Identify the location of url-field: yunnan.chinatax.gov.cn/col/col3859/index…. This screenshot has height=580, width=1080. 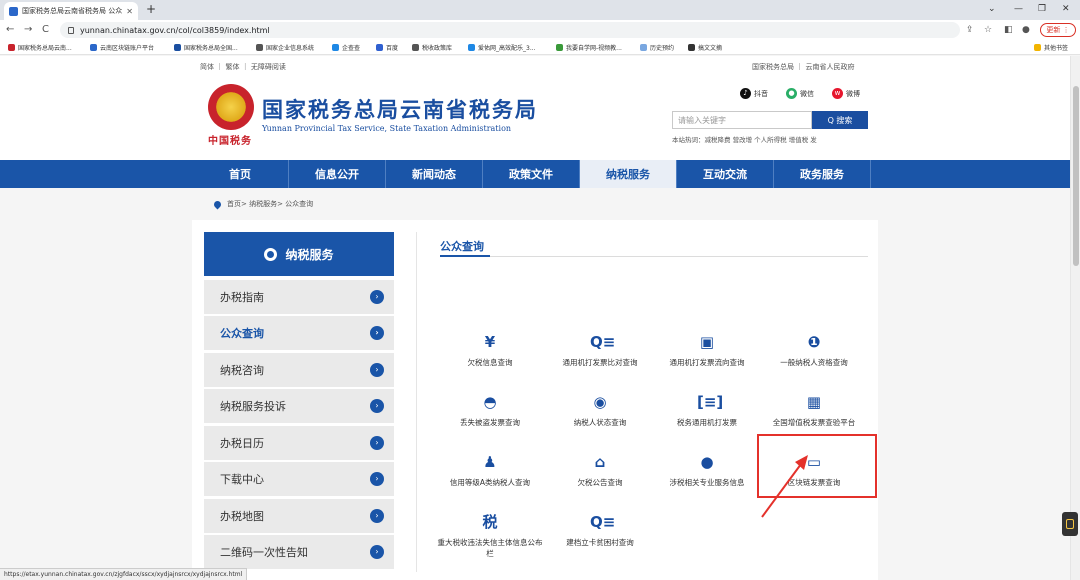
(510, 30).